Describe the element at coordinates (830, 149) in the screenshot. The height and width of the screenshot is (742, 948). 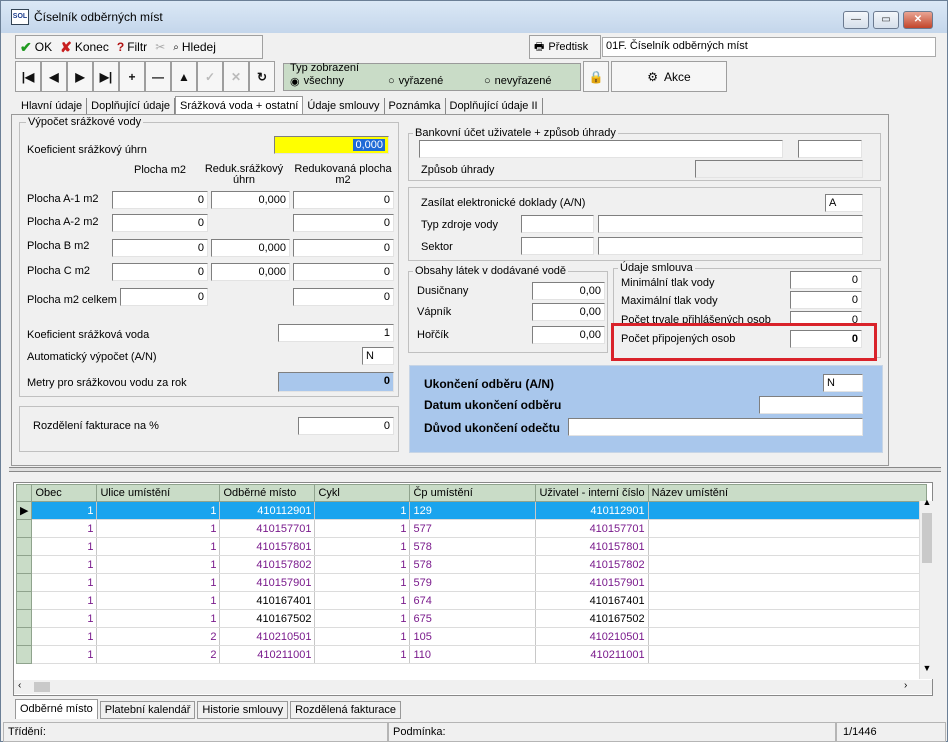
I see `bank-code-field` at that location.